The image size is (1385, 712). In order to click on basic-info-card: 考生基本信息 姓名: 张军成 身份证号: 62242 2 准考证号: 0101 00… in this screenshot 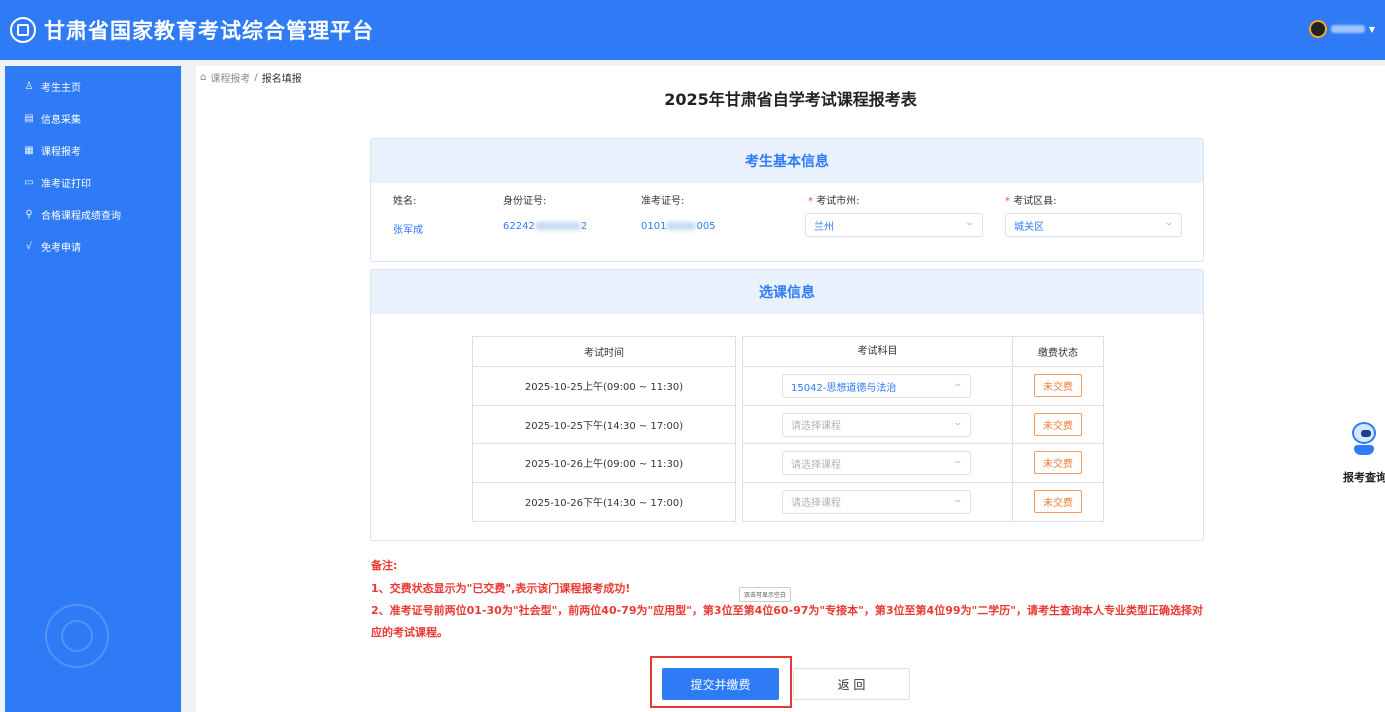, I will do `click(787, 200)`.